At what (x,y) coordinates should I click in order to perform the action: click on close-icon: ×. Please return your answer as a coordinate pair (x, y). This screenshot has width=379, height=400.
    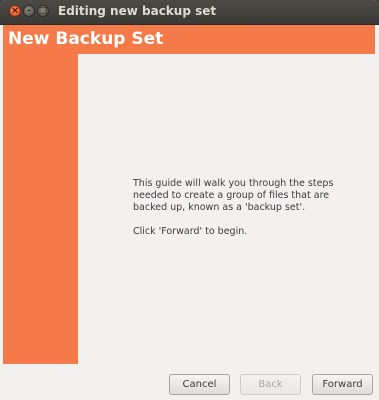
    Looking at the image, I should click on (15, 11).